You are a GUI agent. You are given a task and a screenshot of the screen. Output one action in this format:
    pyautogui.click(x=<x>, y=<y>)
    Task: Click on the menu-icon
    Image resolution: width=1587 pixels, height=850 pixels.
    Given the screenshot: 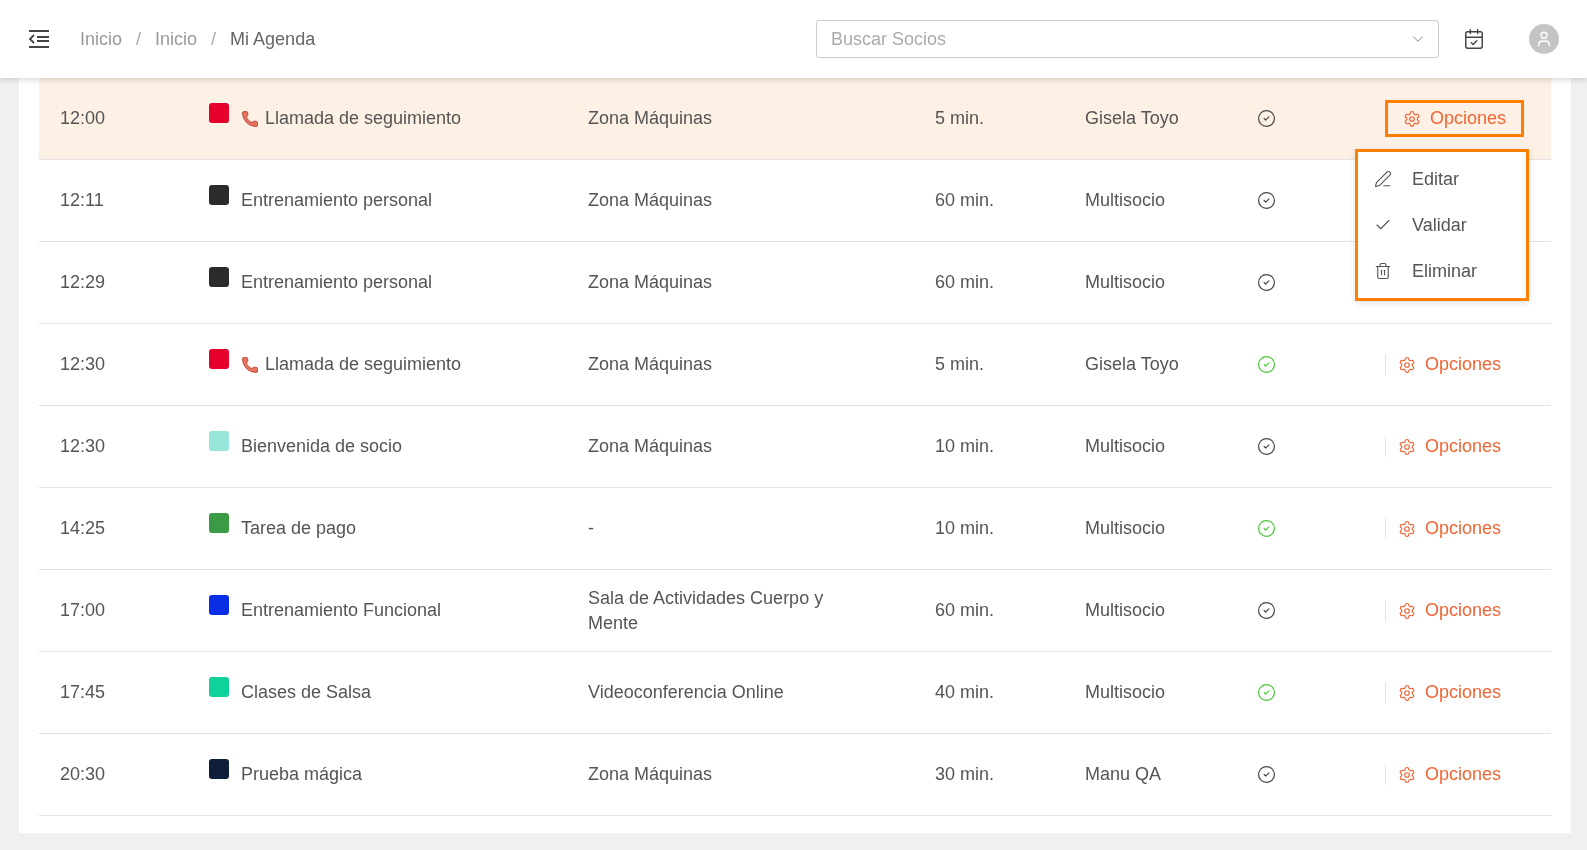 What is the action you would take?
    pyautogui.click(x=39, y=39)
    